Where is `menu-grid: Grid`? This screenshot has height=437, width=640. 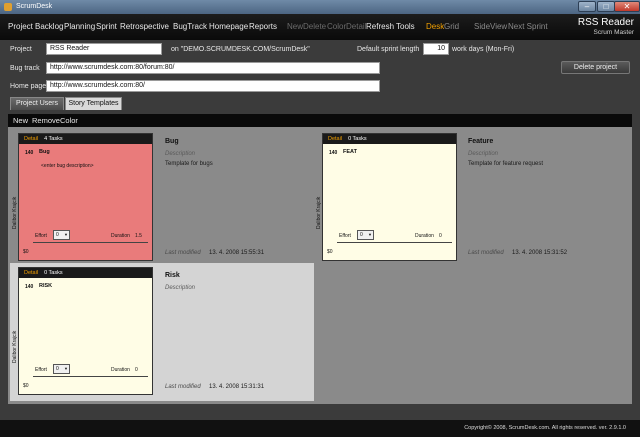 menu-grid: Grid is located at coordinates (451, 26).